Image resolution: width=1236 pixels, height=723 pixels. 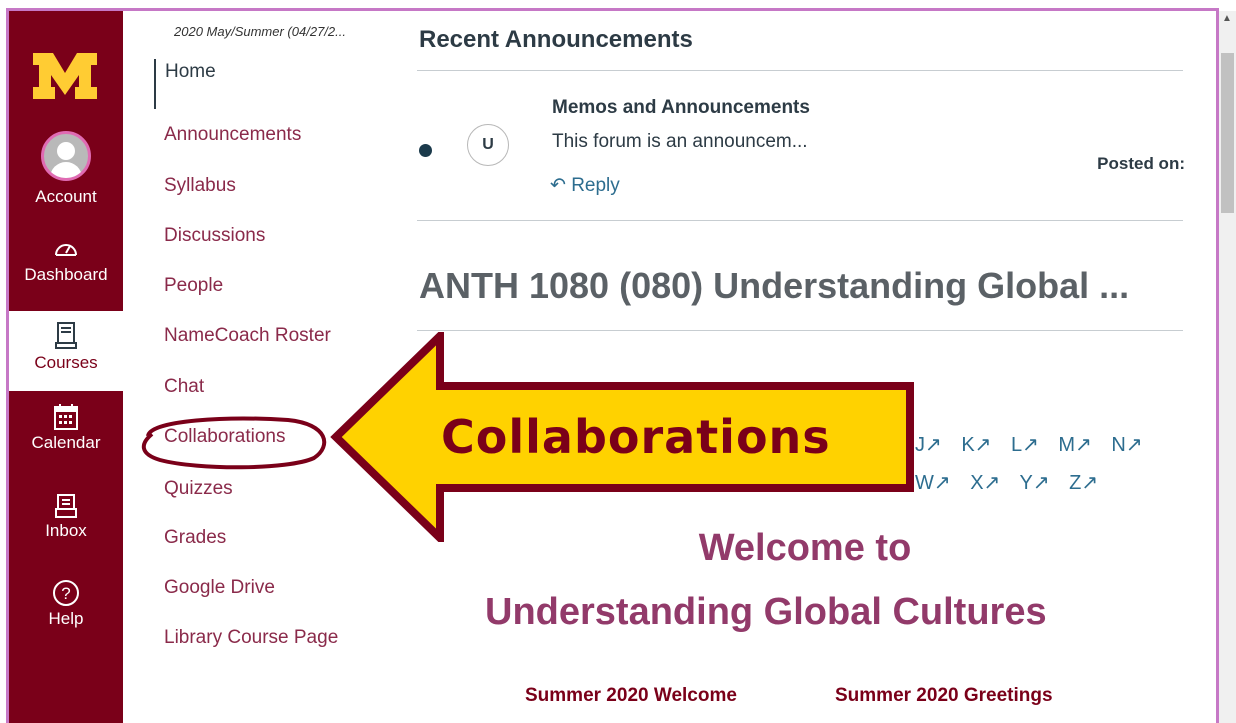 I want to click on courses-icon, so click(x=66, y=335).